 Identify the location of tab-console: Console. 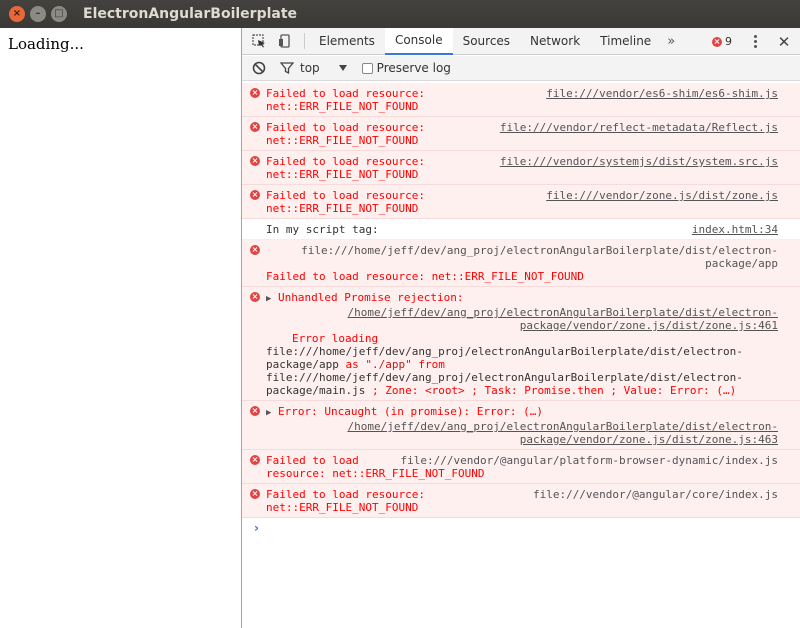
(418, 41).